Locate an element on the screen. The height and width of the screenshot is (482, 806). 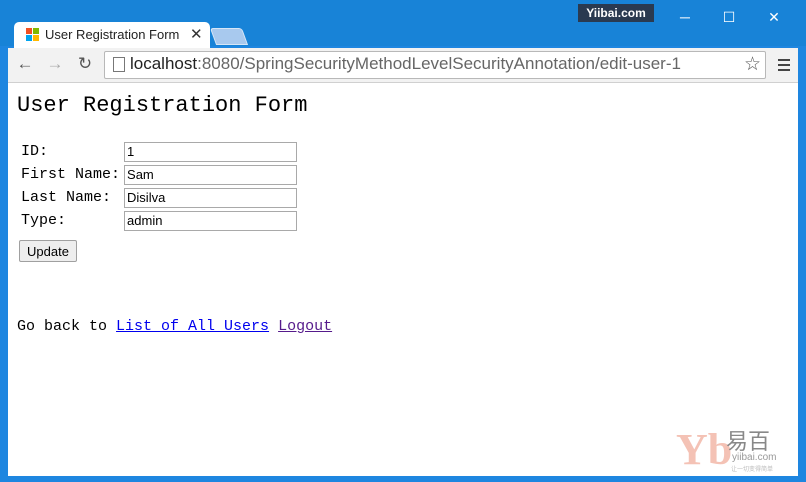
registration-form: ID: First Name: Last Name: Type: is located at coordinates (159, 186).